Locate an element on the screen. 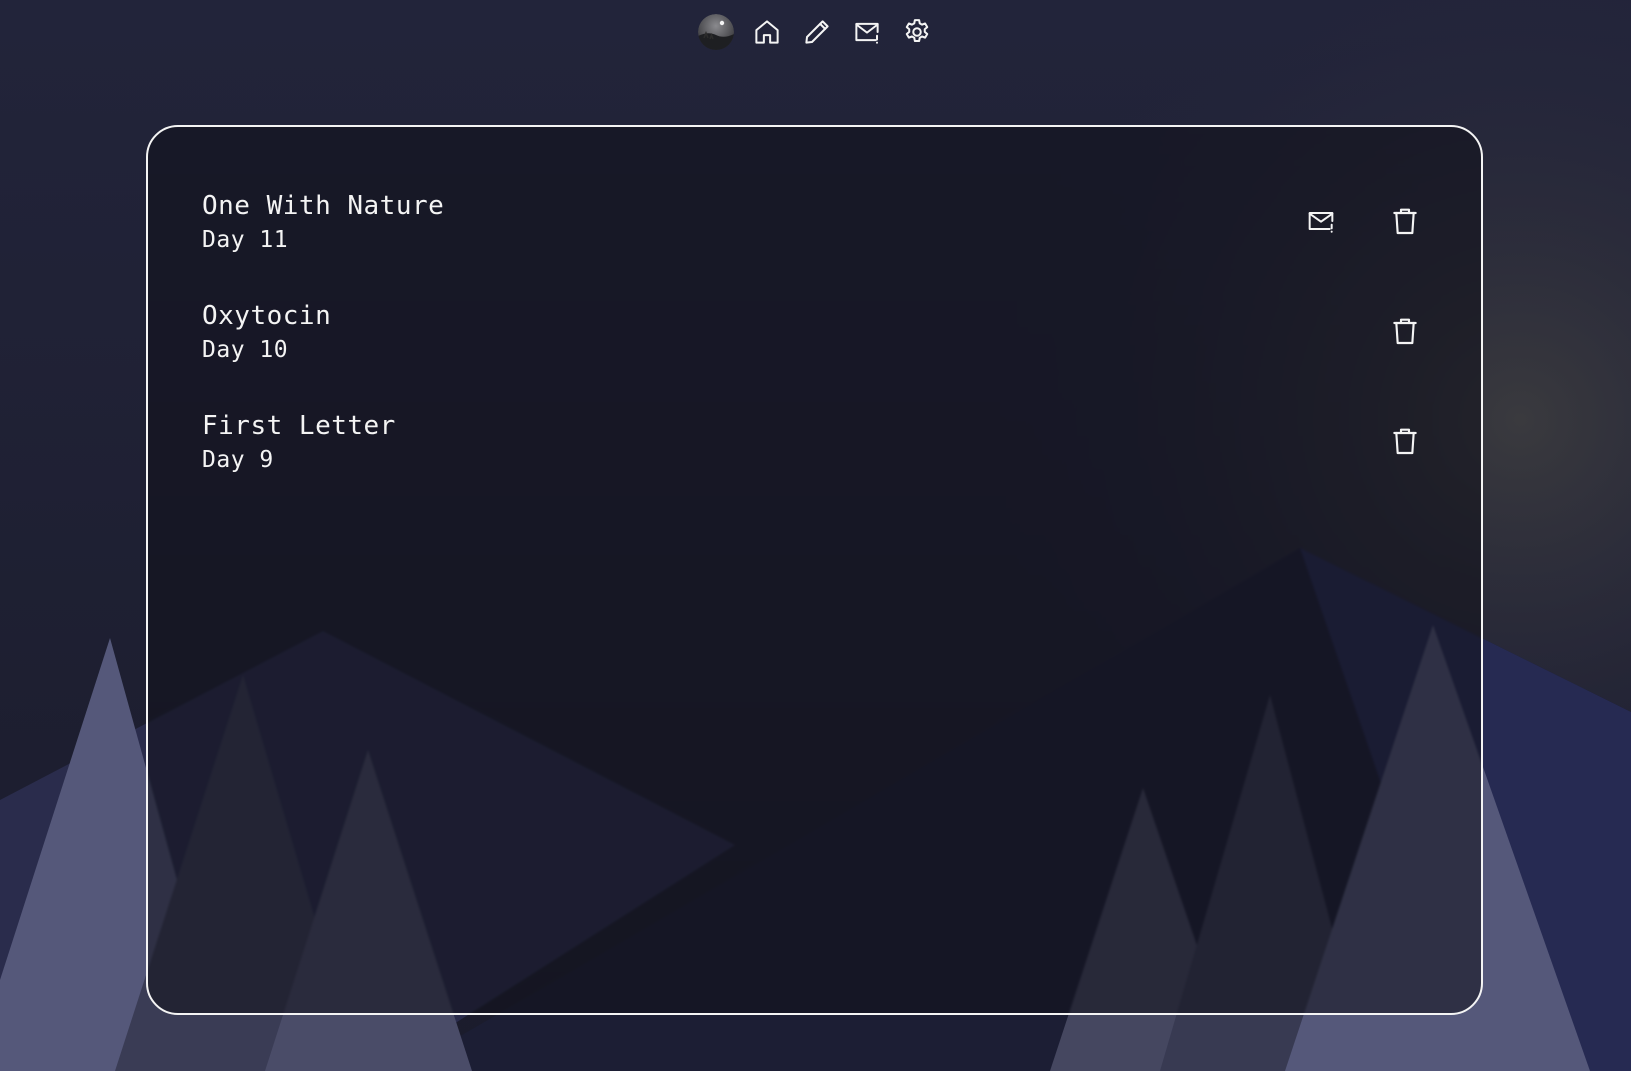 The image size is (1631, 1071). settings-button is located at coordinates (917, 32).